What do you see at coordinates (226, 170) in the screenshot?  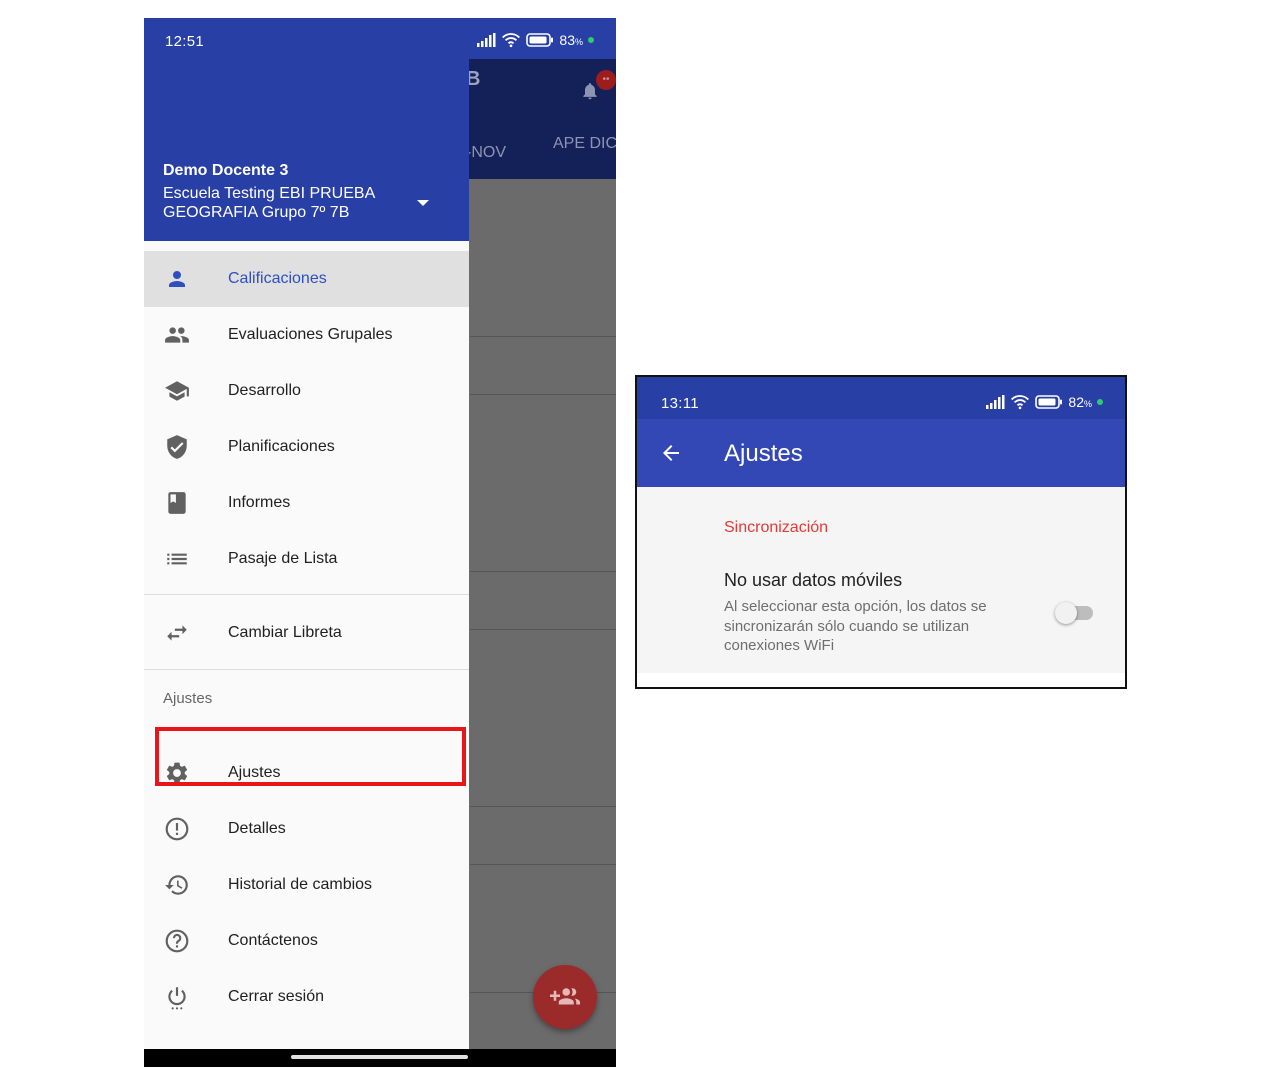 I see `user-name: Demo Docente 3` at bounding box center [226, 170].